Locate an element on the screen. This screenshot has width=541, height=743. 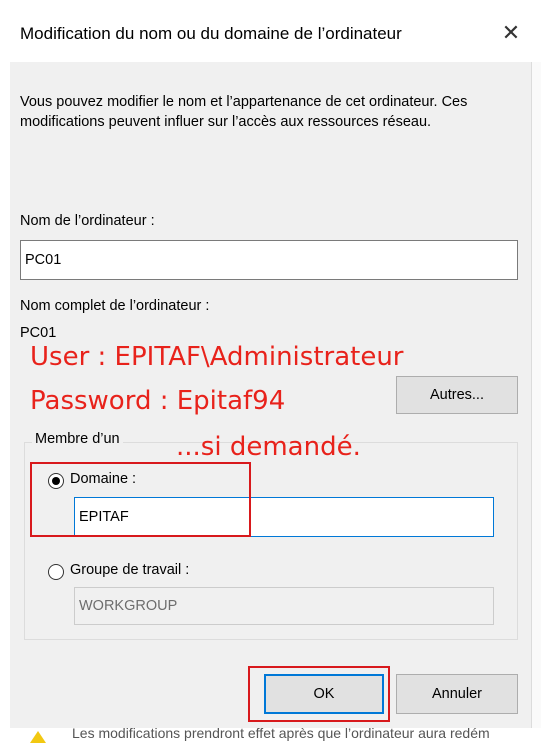
domain-highlight-box is located at coordinates (140, 499).